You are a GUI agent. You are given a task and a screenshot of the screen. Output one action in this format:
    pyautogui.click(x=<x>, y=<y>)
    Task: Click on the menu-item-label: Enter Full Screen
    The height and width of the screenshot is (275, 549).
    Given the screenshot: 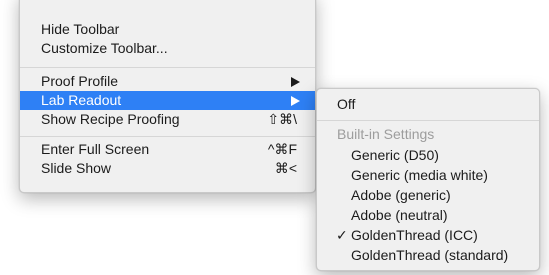 What is the action you would take?
    pyautogui.click(x=95, y=149)
    